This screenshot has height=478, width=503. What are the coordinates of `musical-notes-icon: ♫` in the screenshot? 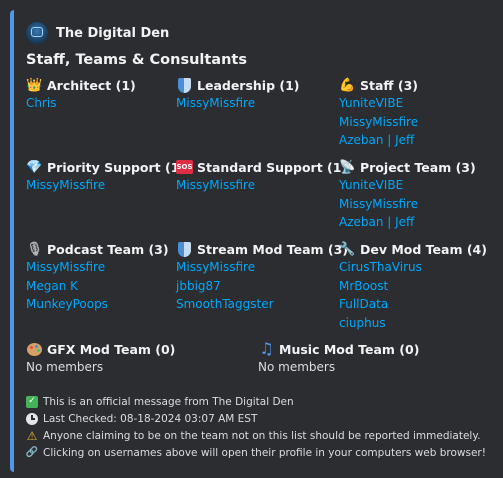 It's located at (266, 348).